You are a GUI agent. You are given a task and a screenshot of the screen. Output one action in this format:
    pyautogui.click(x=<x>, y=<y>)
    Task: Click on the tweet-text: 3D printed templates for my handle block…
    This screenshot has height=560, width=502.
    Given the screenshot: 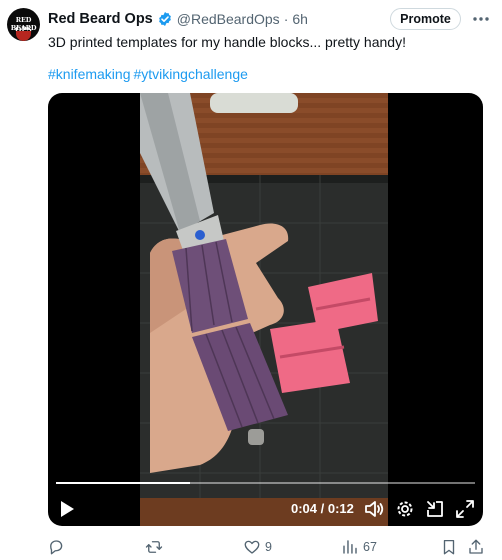 What is the action you would take?
    pyautogui.click(x=227, y=42)
    